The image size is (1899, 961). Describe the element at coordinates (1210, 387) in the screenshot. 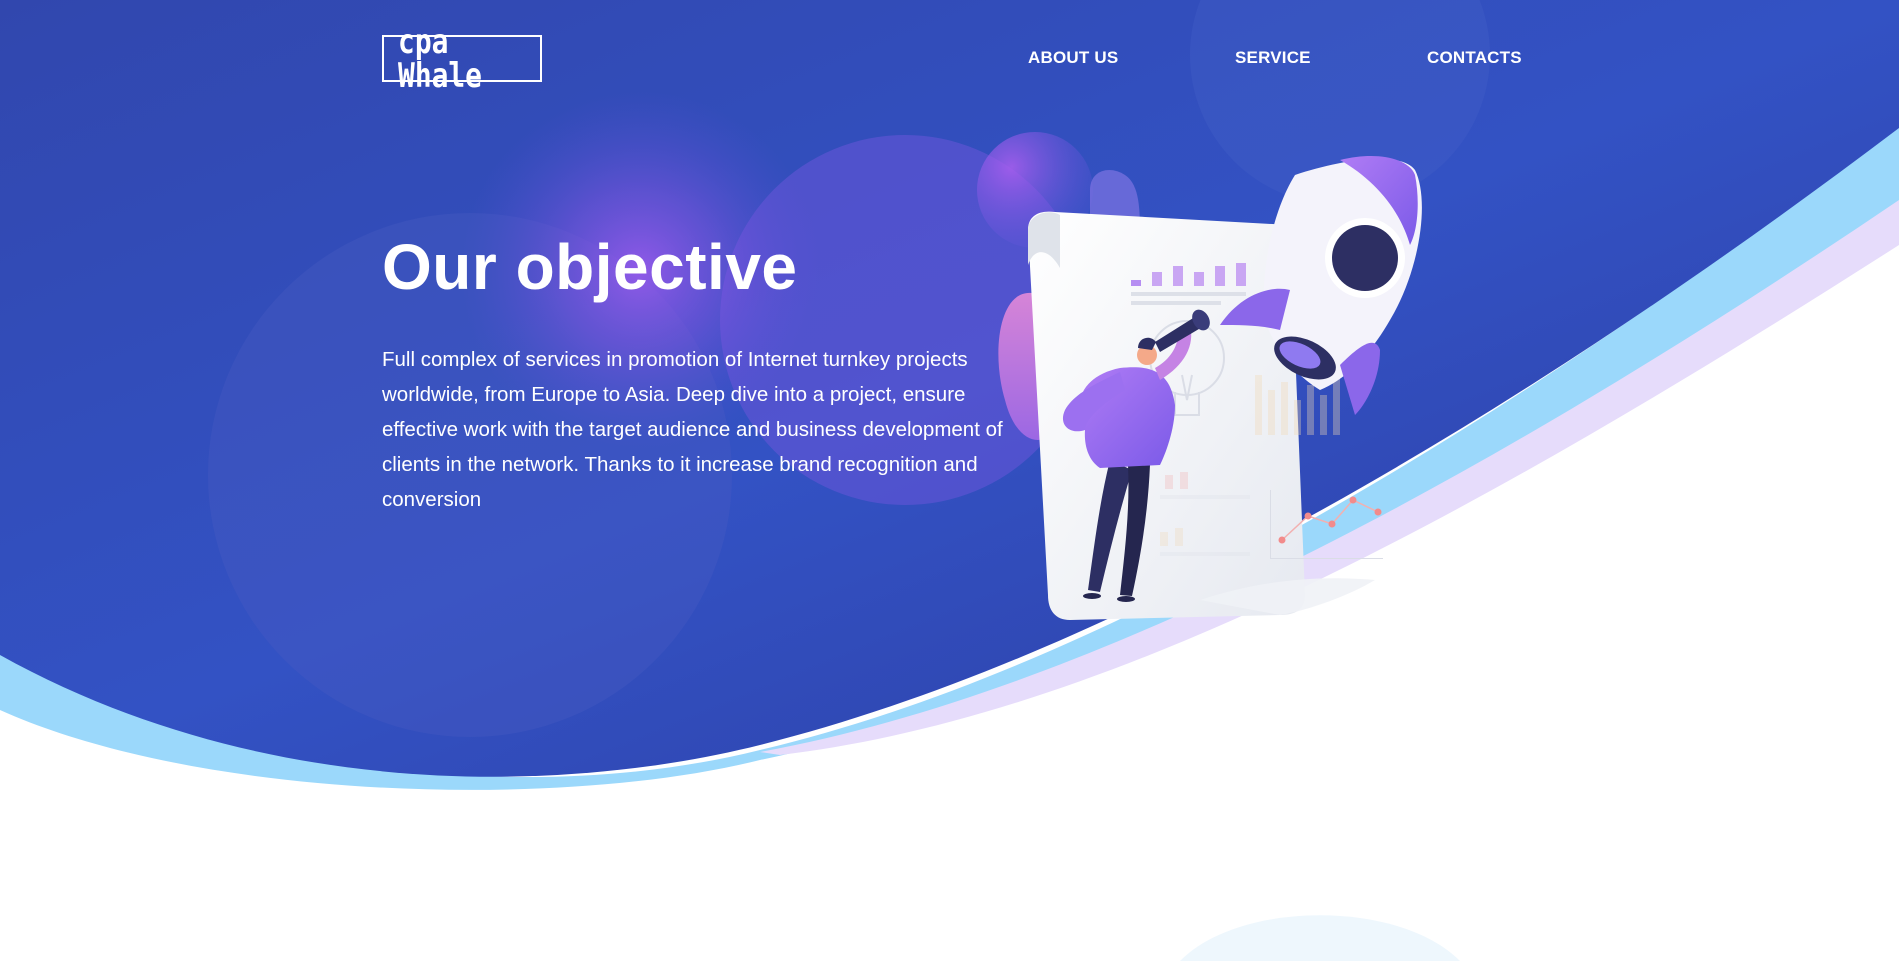

I see `hero-illustration` at that location.